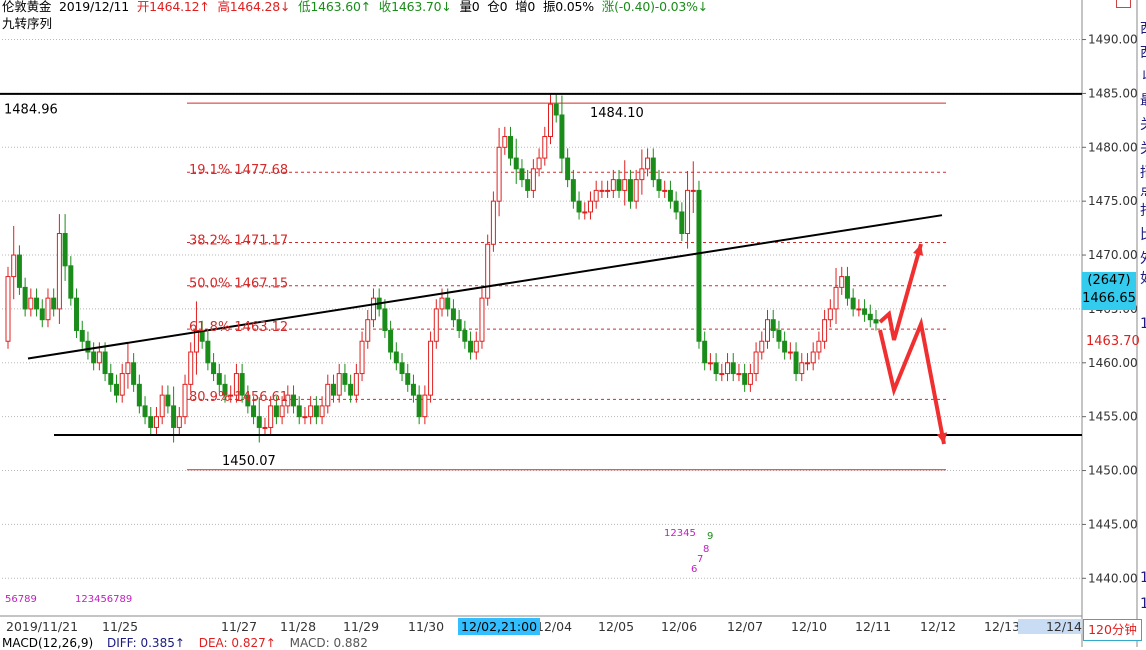 This screenshot has width=1146, height=650. What do you see at coordinates (239, 626) in the screenshot?
I see `date-label: 11/27` at bounding box center [239, 626].